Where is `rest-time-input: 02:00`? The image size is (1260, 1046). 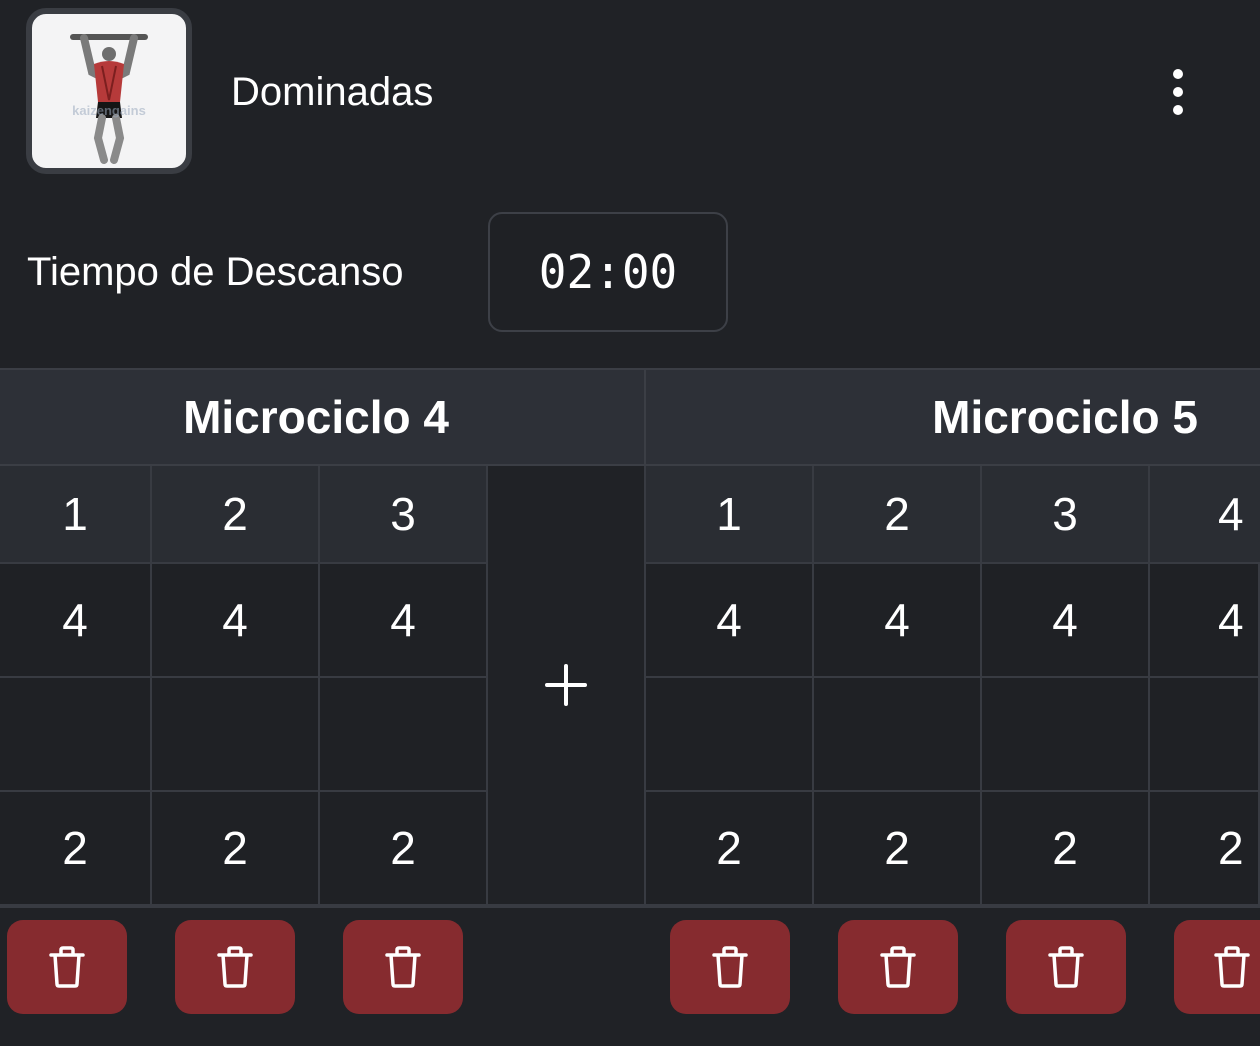 rest-time-input: 02:00 is located at coordinates (608, 272).